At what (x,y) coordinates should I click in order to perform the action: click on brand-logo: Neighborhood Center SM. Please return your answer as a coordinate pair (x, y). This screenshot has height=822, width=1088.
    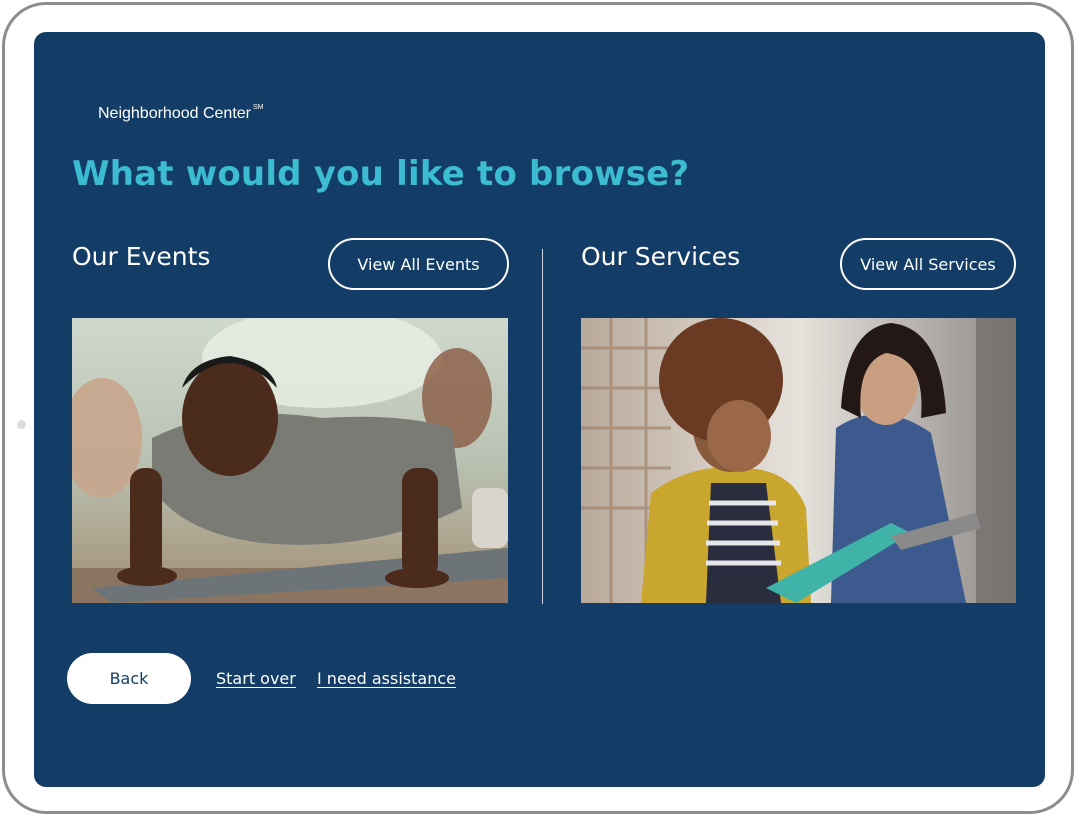
    Looking at the image, I should click on (181, 113).